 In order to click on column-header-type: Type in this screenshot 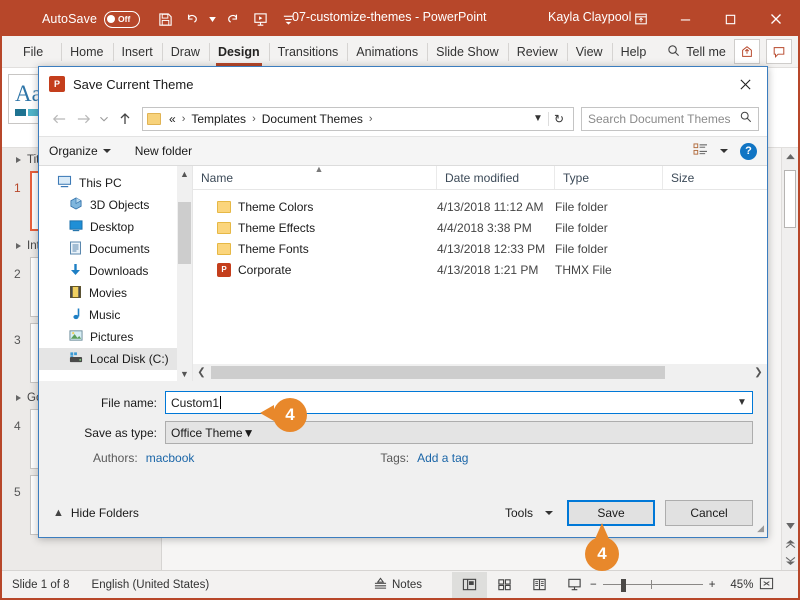, I will do `click(609, 177)`.